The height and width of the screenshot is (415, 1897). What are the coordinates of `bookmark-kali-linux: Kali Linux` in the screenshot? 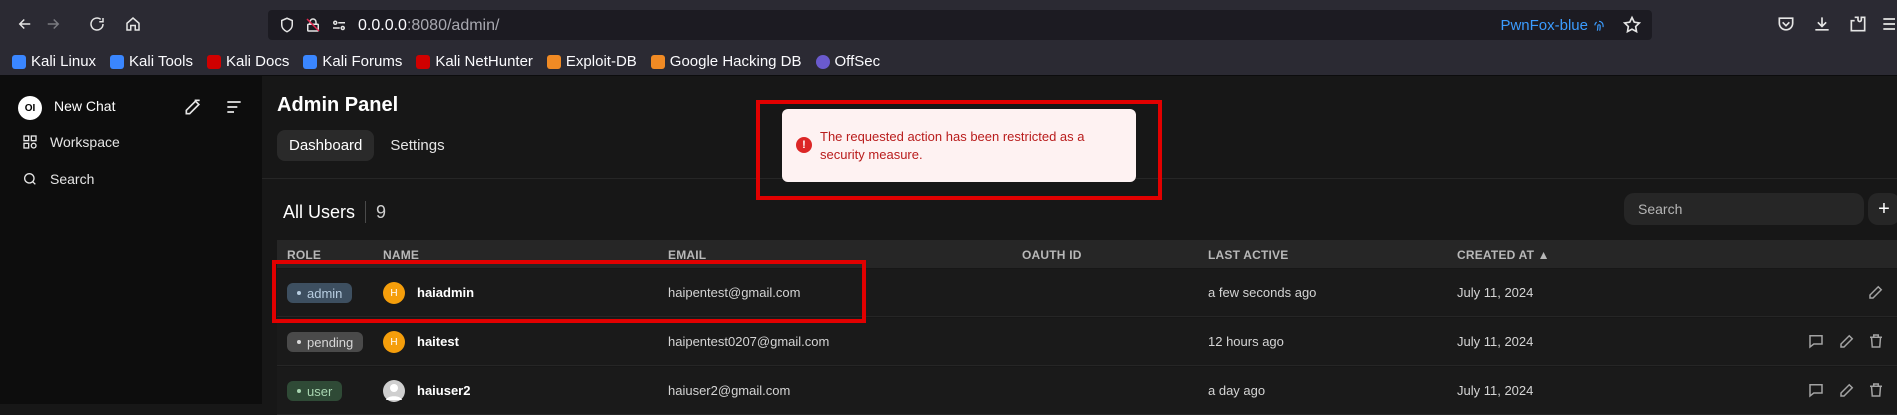 It's located at (54, 61).